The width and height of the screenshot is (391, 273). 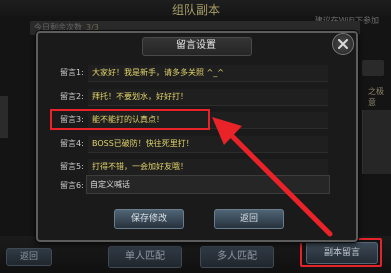 I want to click on message-label-4: 留言4:, so click(x=72, y=143).